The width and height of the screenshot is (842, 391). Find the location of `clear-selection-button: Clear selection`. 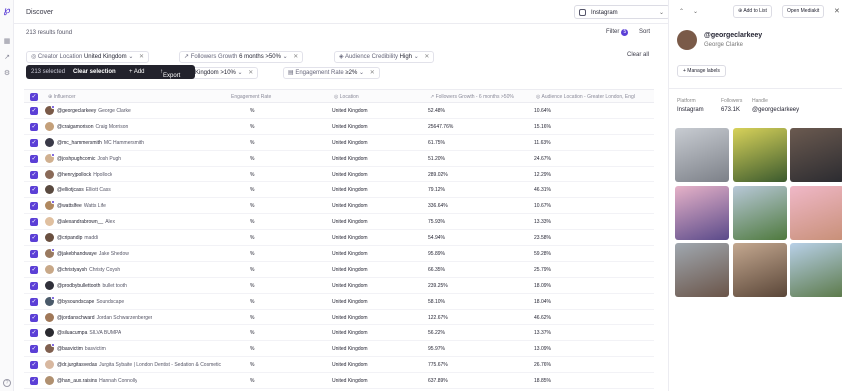

clear-selection-button: Clear selection is located at coordinates (94, 72).